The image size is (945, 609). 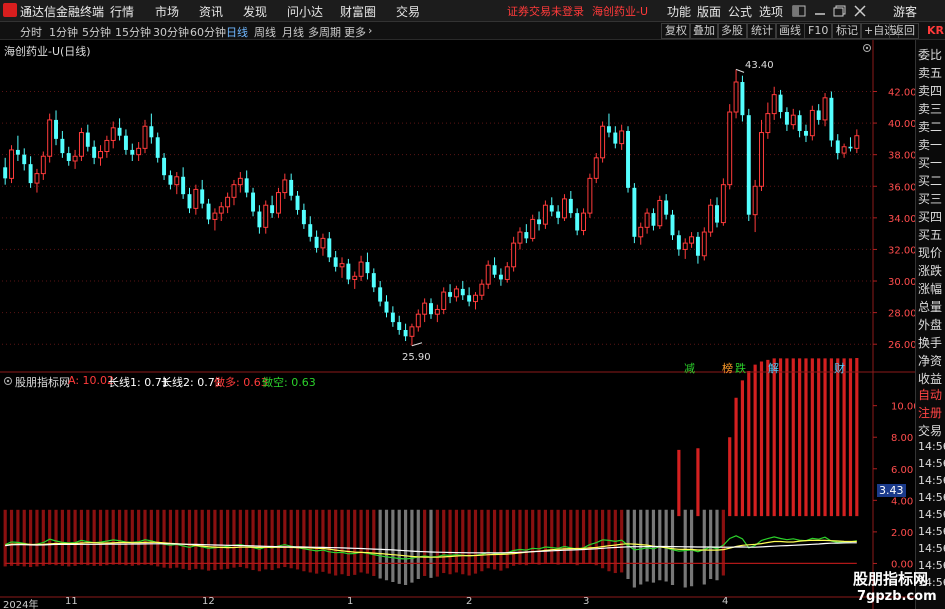 What do you see at coordinates (167, 11) in the screenshot?
I see `menu-market: 市场` at bounding box center [167, 11].